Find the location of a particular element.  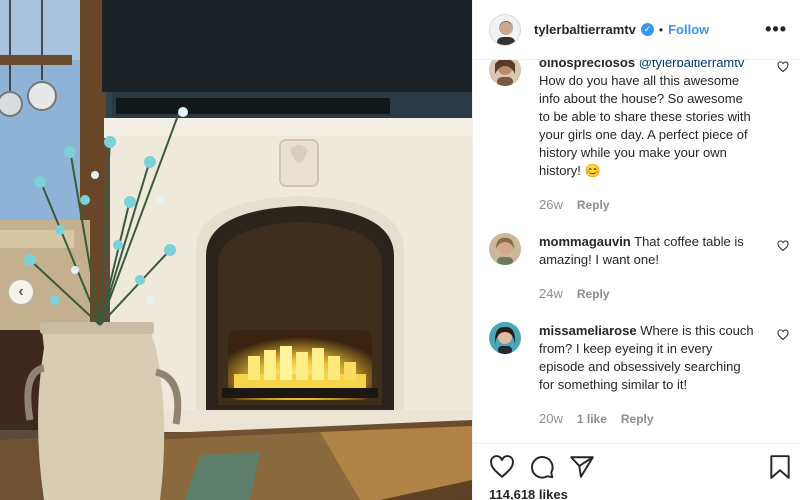

follow-button: Follow is located at coordinates (688, 29).